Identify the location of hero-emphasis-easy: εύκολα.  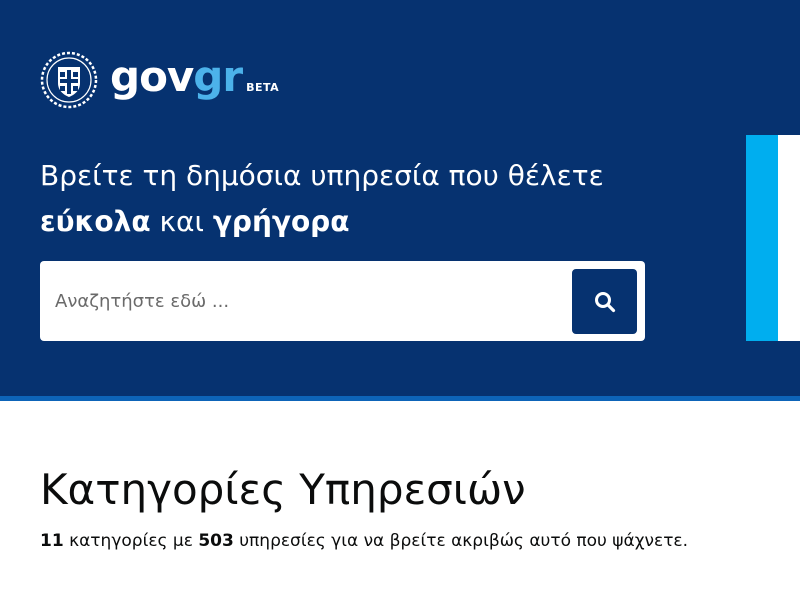
(95, 221).